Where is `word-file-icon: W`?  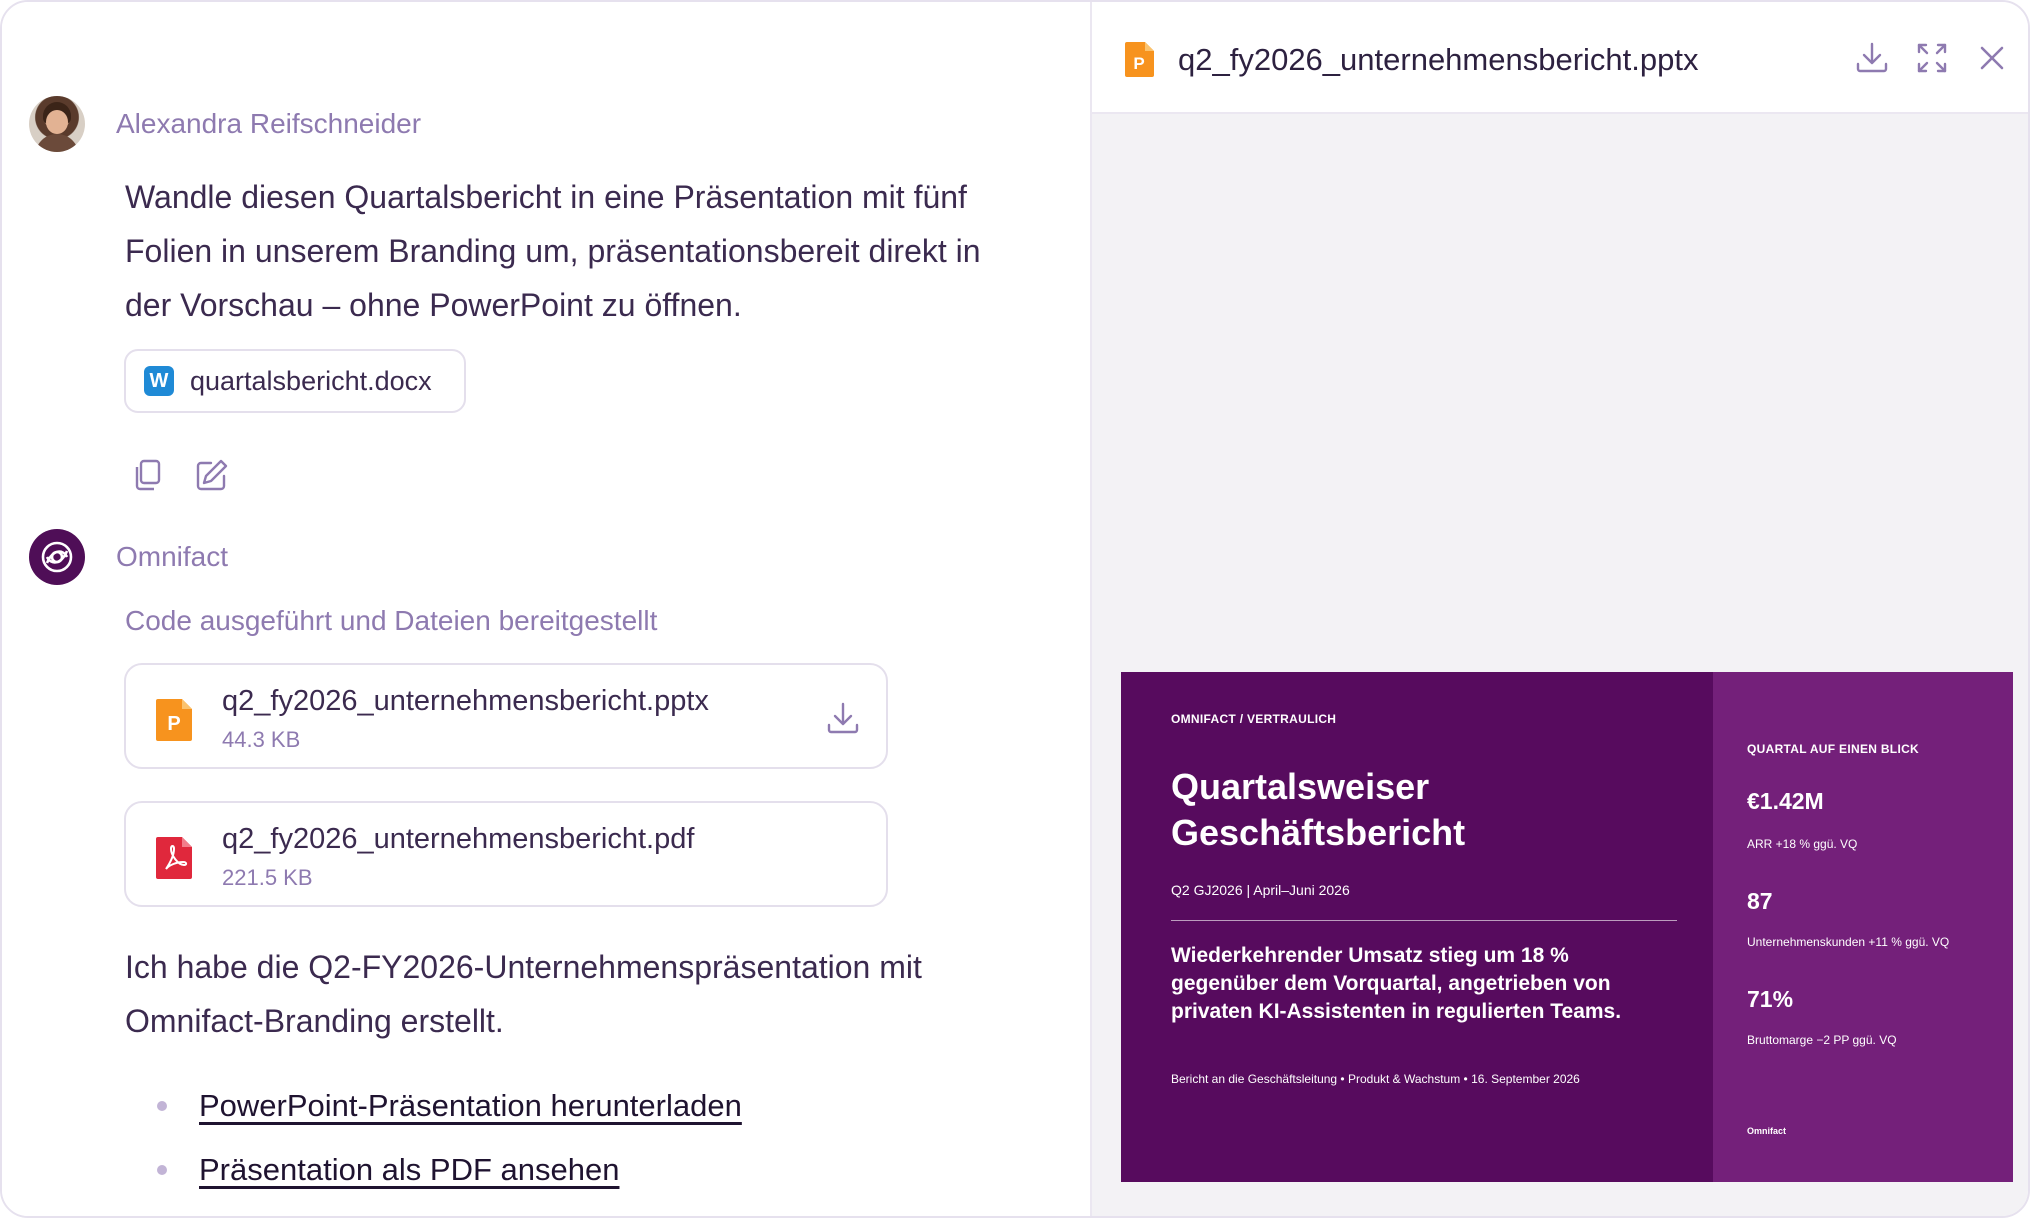 word-file-icon: W is located at coordinates (159, 381).